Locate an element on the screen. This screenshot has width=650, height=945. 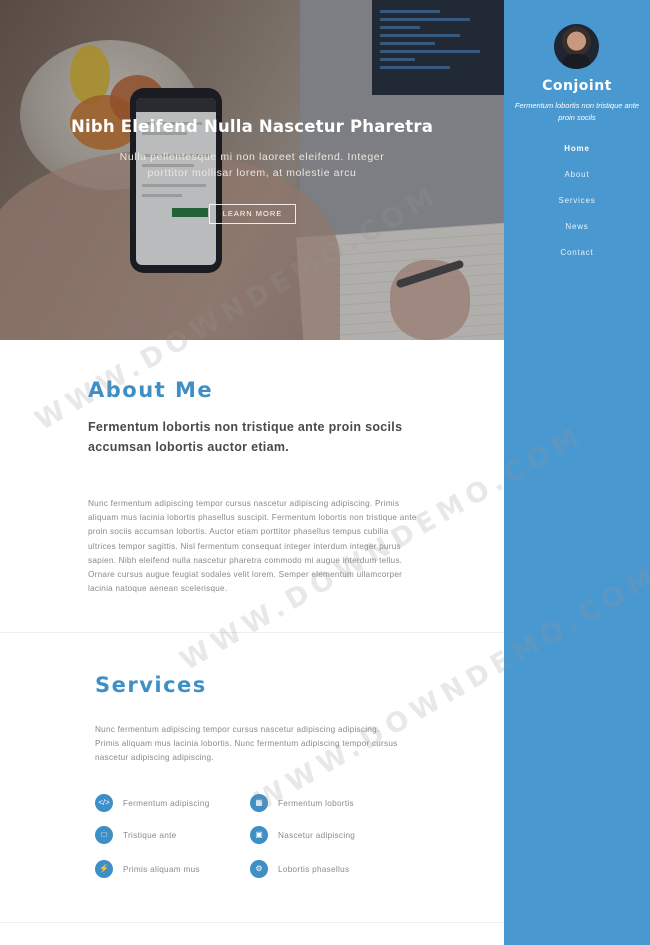
avatar is located at coordinates (576, 46).